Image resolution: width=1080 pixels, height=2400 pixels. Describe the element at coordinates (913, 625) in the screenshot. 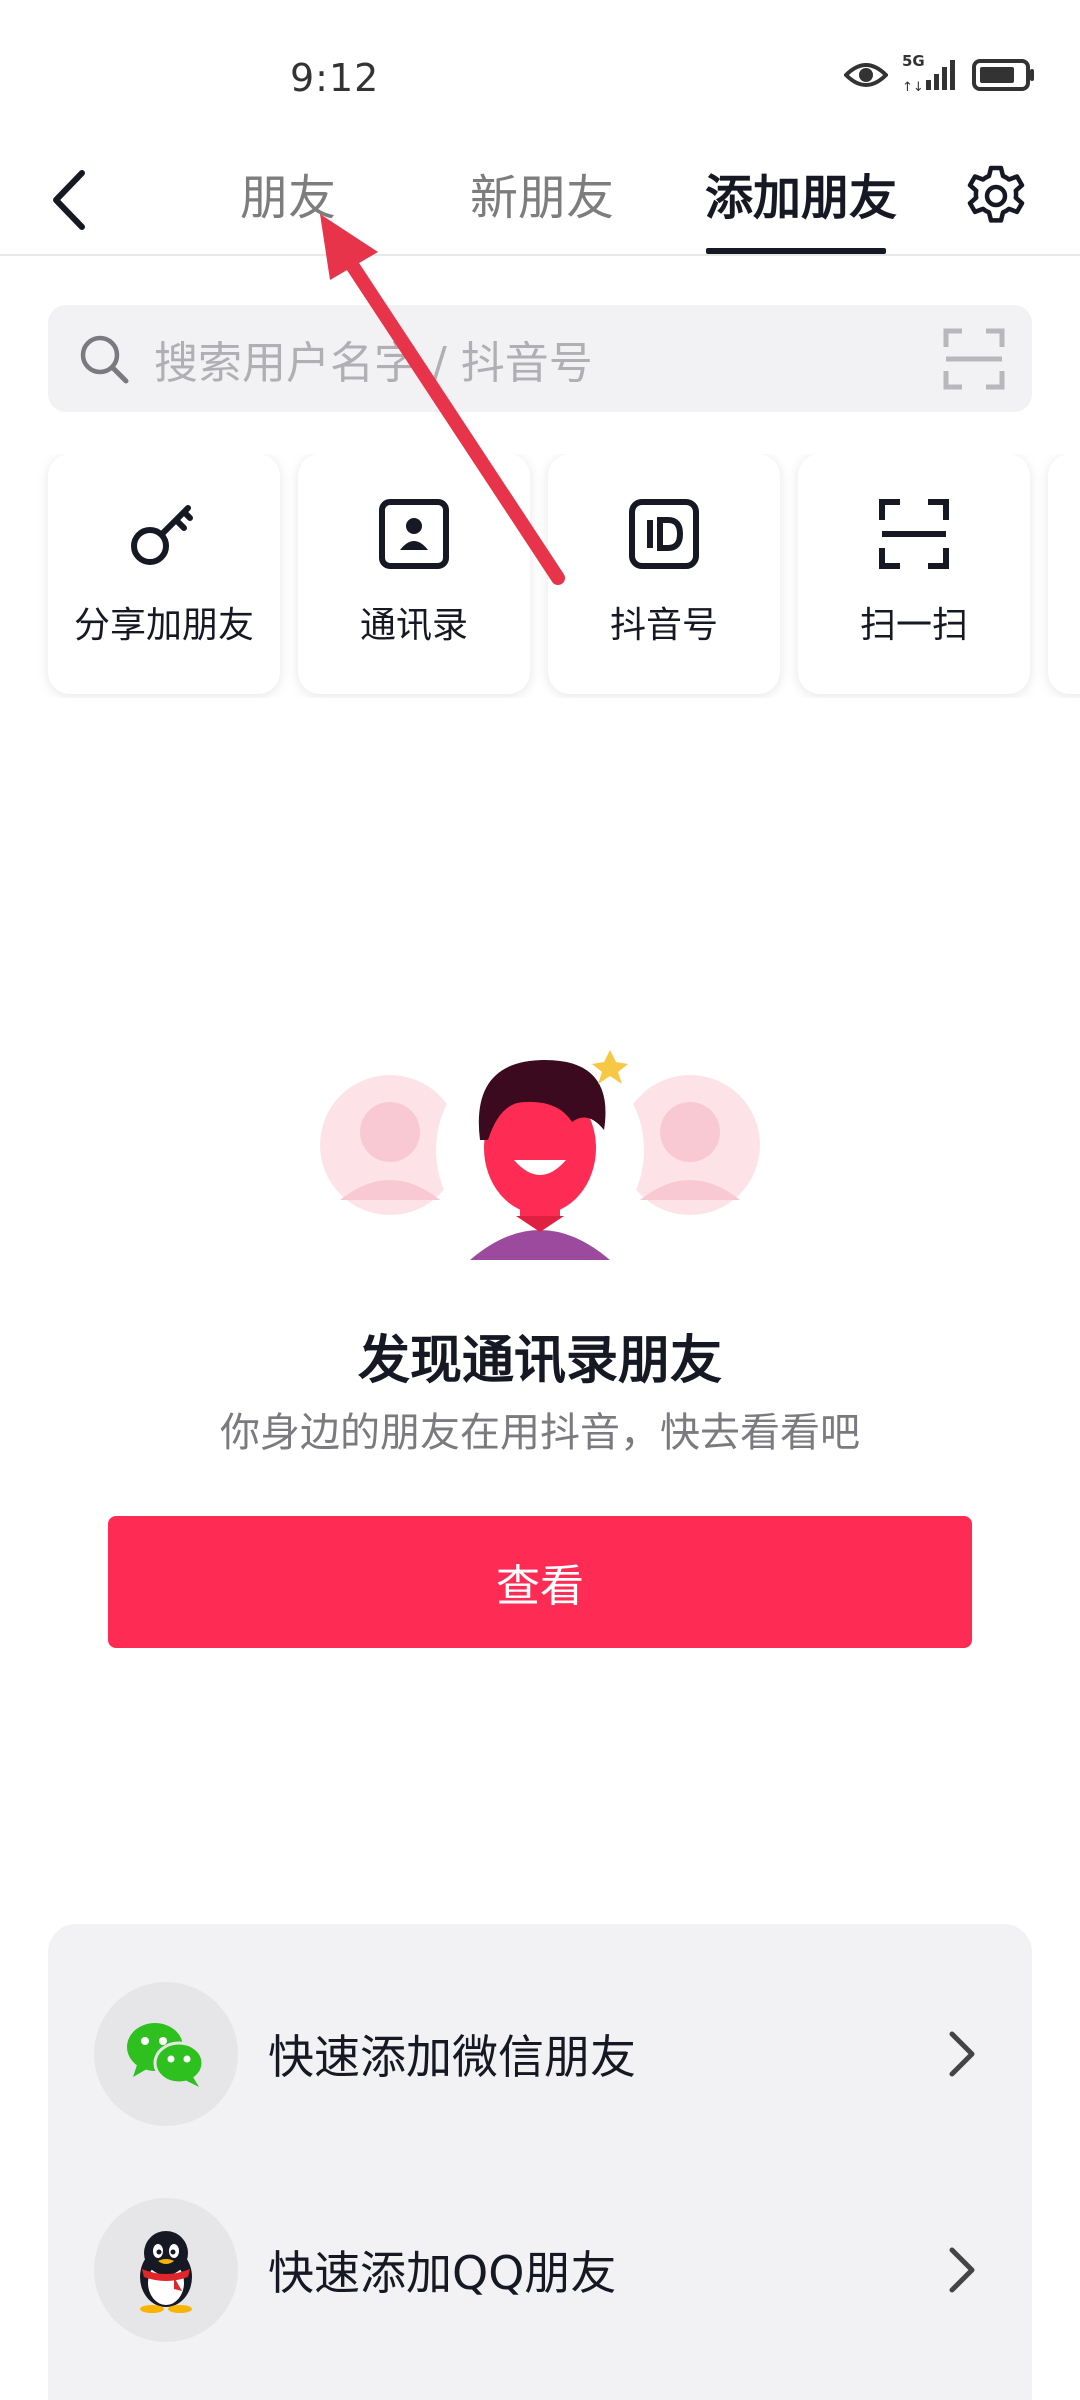

I see `quick-action-label: 扫一扫` at that location.